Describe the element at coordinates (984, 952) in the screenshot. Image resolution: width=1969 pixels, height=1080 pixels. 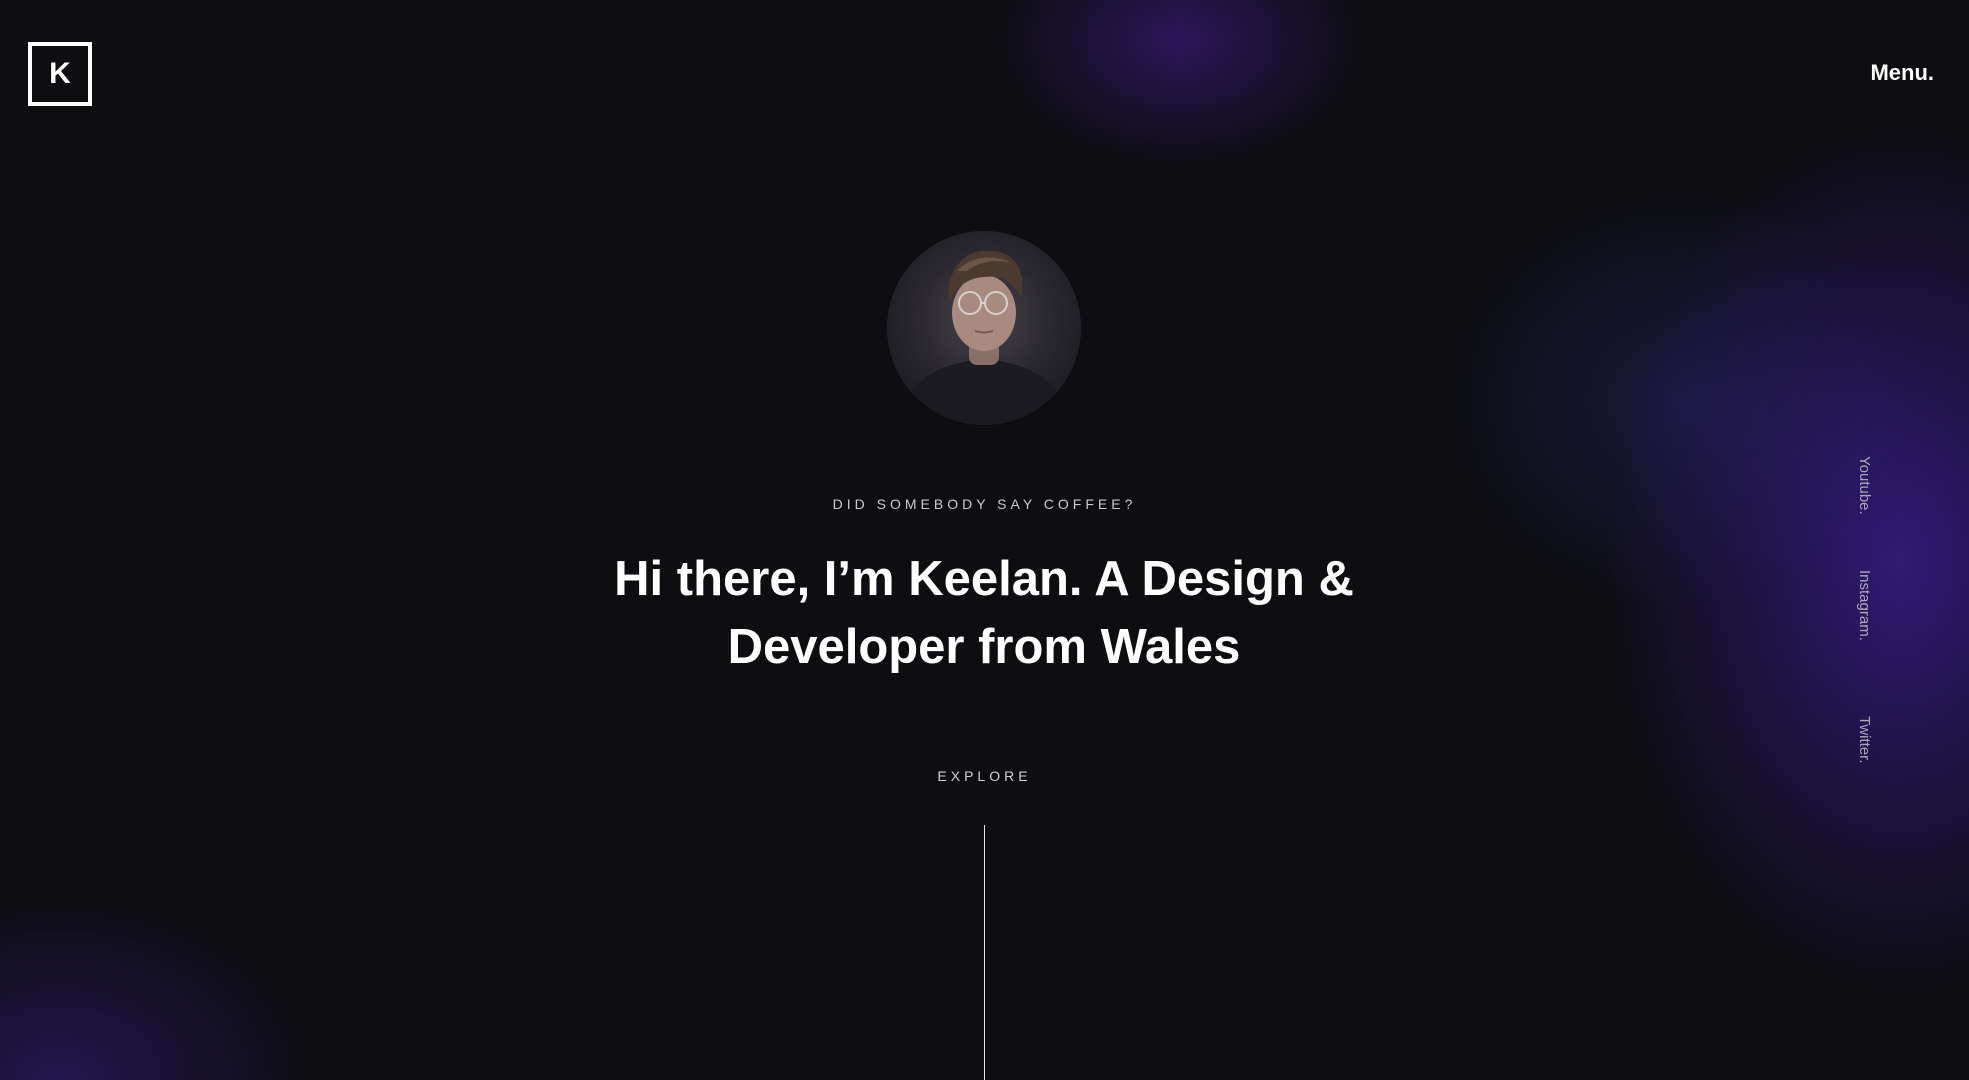
I see `explore-scroll-line` at that location.